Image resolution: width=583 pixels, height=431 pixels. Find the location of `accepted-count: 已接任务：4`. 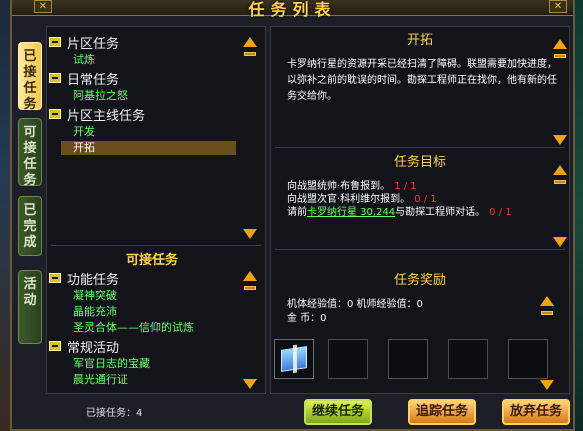

accepted-count: 已接任务：4 is located at coordinates (114, 413).